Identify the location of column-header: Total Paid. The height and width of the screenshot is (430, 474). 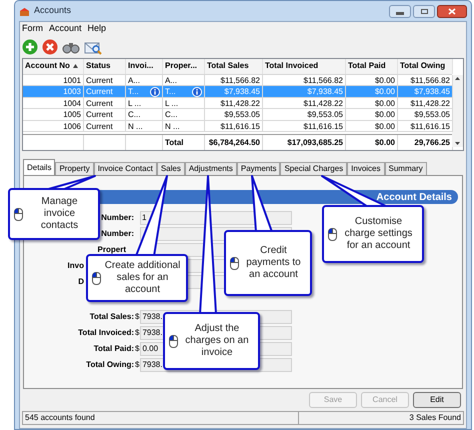
(372, 66).